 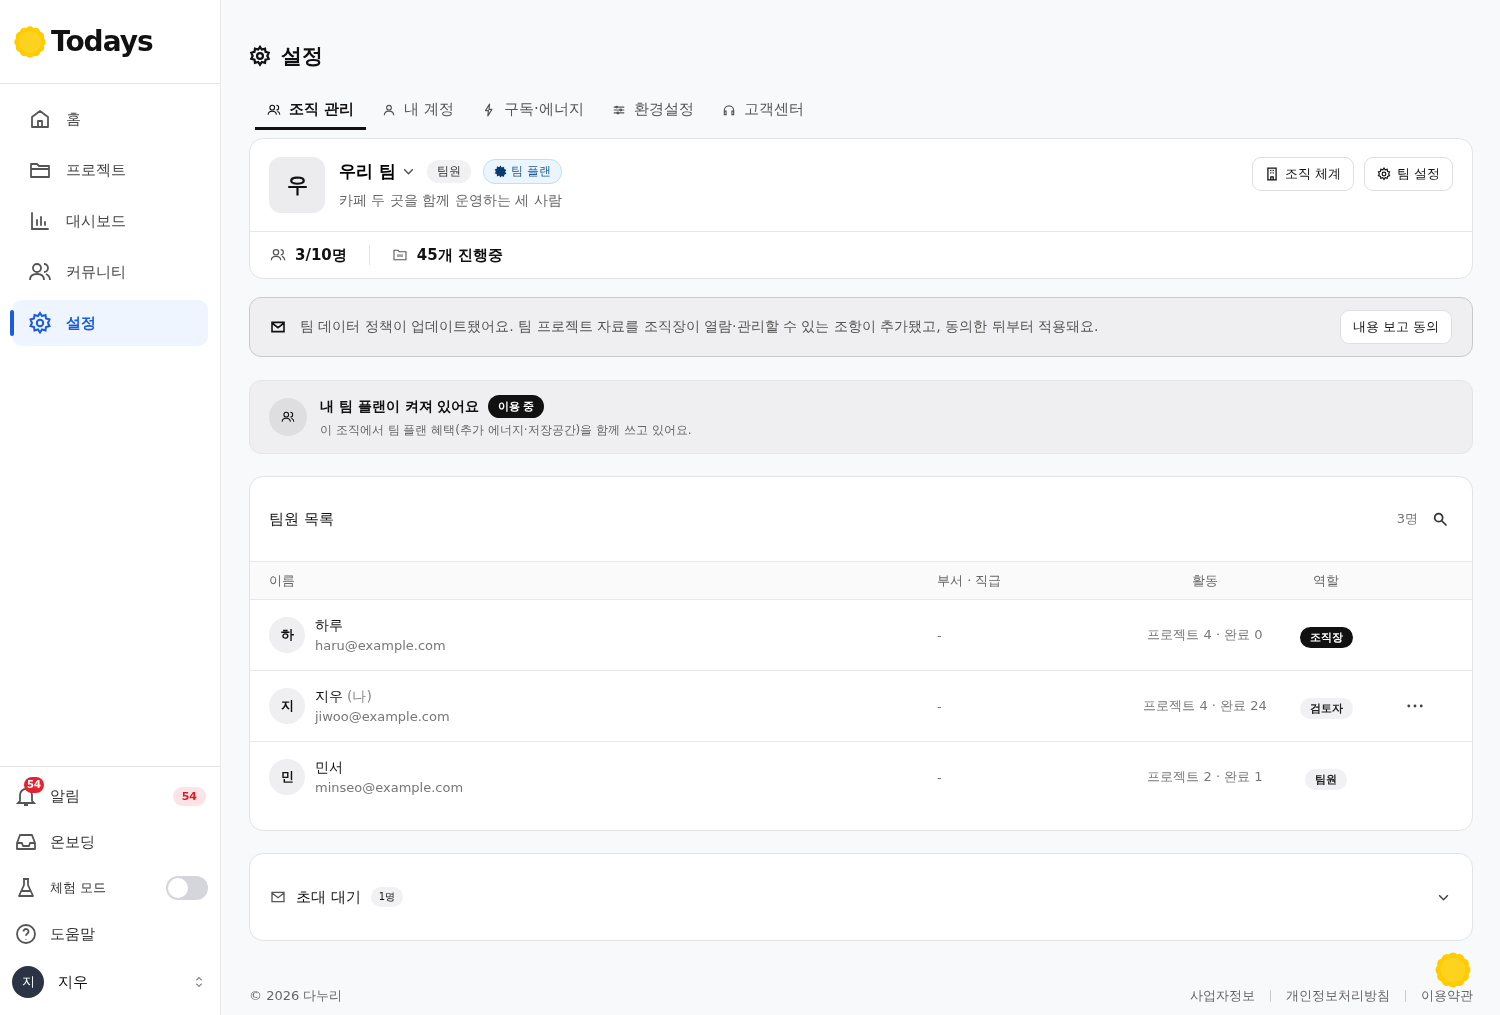 I want to click on footer-link: 이용약관, so click(x=1447, y=996).